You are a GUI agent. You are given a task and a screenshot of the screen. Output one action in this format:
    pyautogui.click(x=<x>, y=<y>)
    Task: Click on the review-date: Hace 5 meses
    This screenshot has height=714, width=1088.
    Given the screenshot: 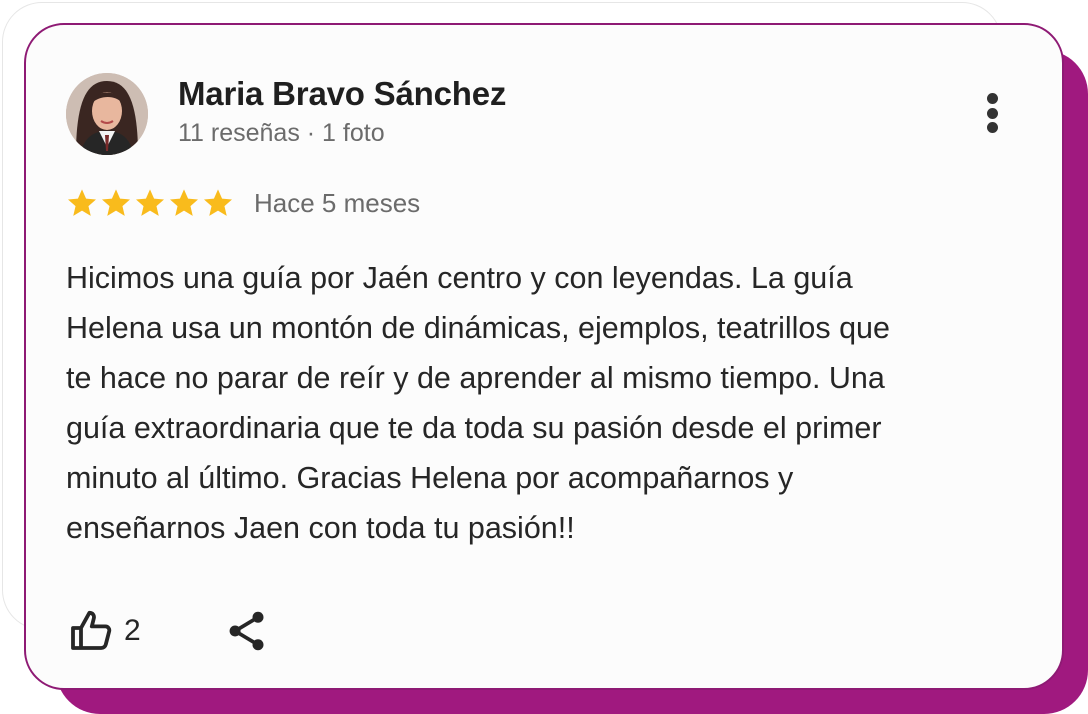 What is the action you would take?
    pyautogui.click(x=337, y=202)
    